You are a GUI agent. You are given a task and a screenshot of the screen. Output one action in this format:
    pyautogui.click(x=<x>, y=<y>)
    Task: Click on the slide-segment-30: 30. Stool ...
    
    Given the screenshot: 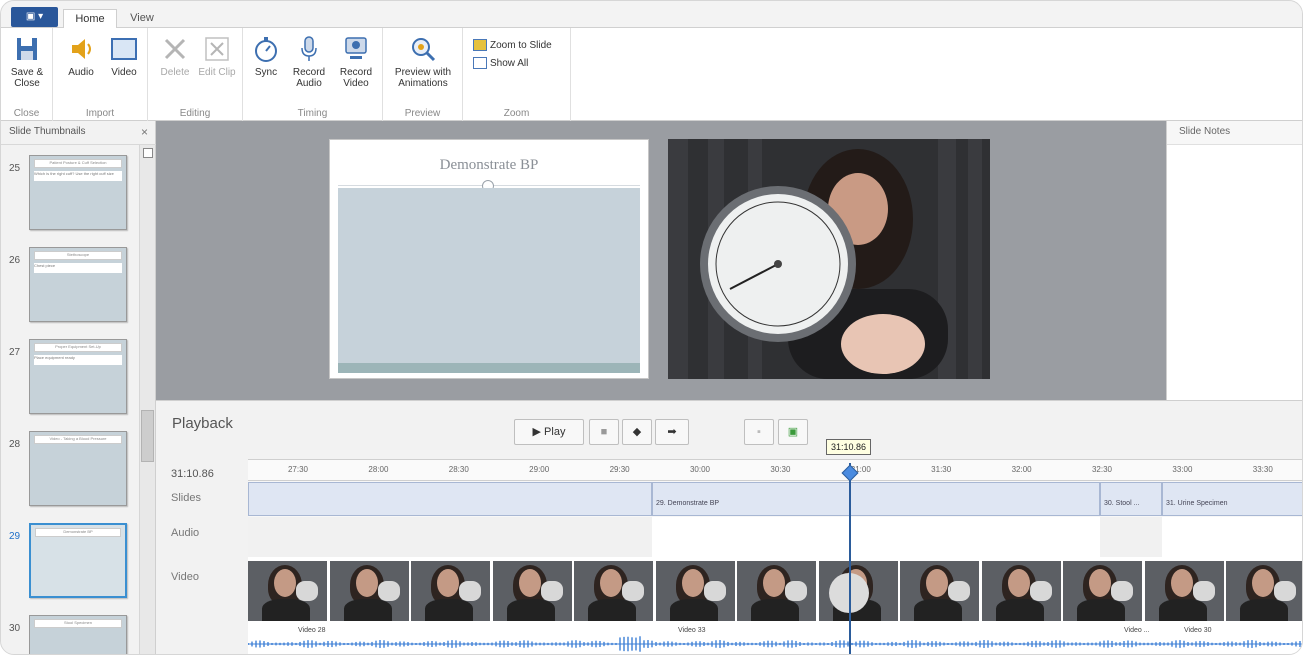 What is the action you would take?
    pyautogui.click(x=1131, y=499)
    